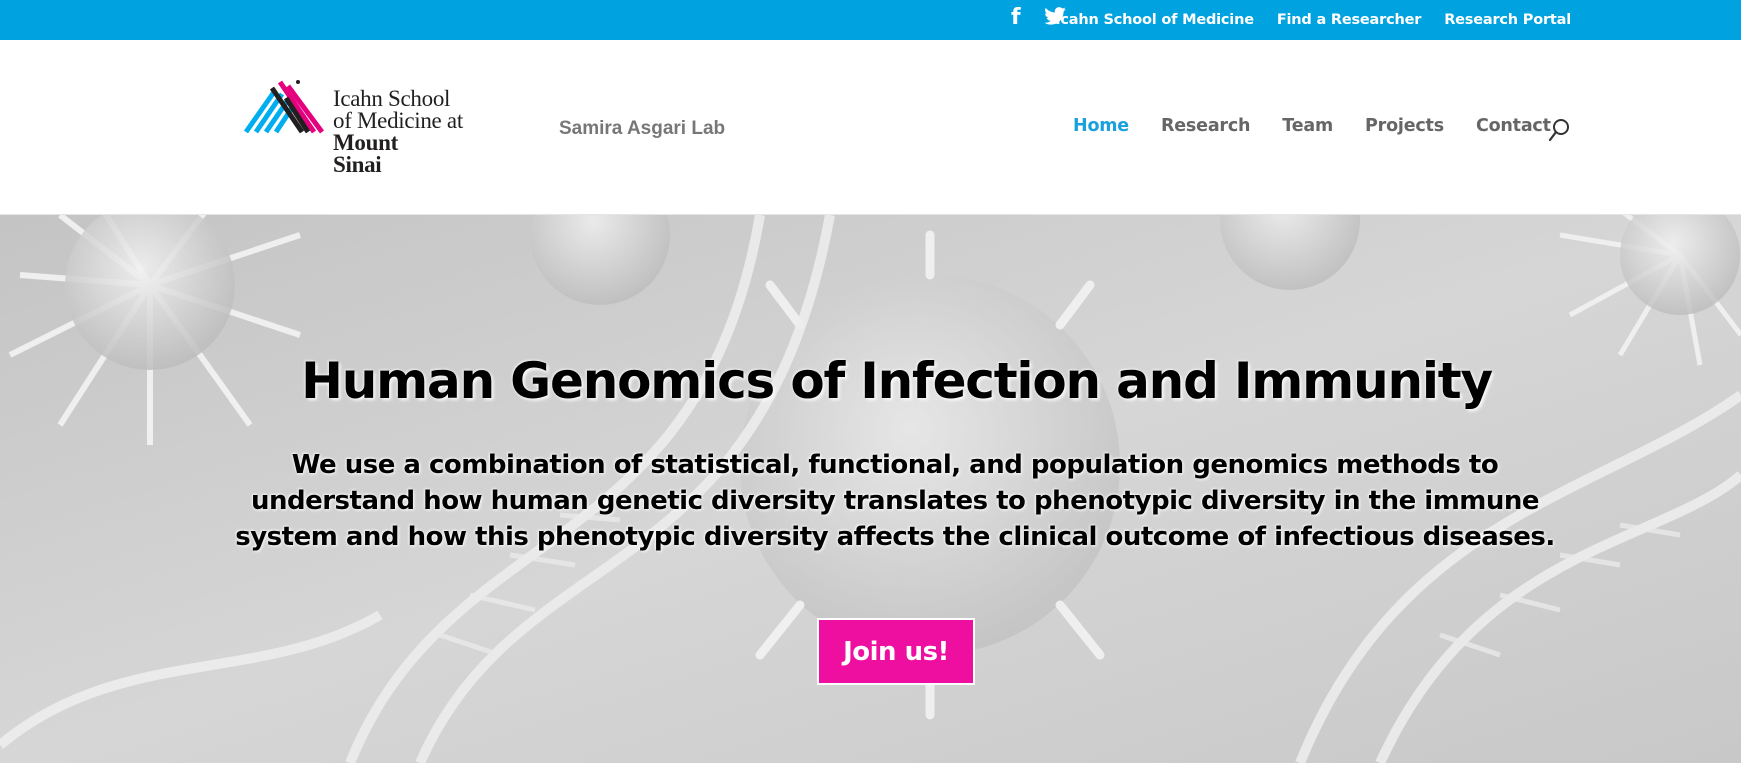 This screenshot has width=1741, height=763. I want to click on mount-sinai-logo-mark, so click(284, 107).